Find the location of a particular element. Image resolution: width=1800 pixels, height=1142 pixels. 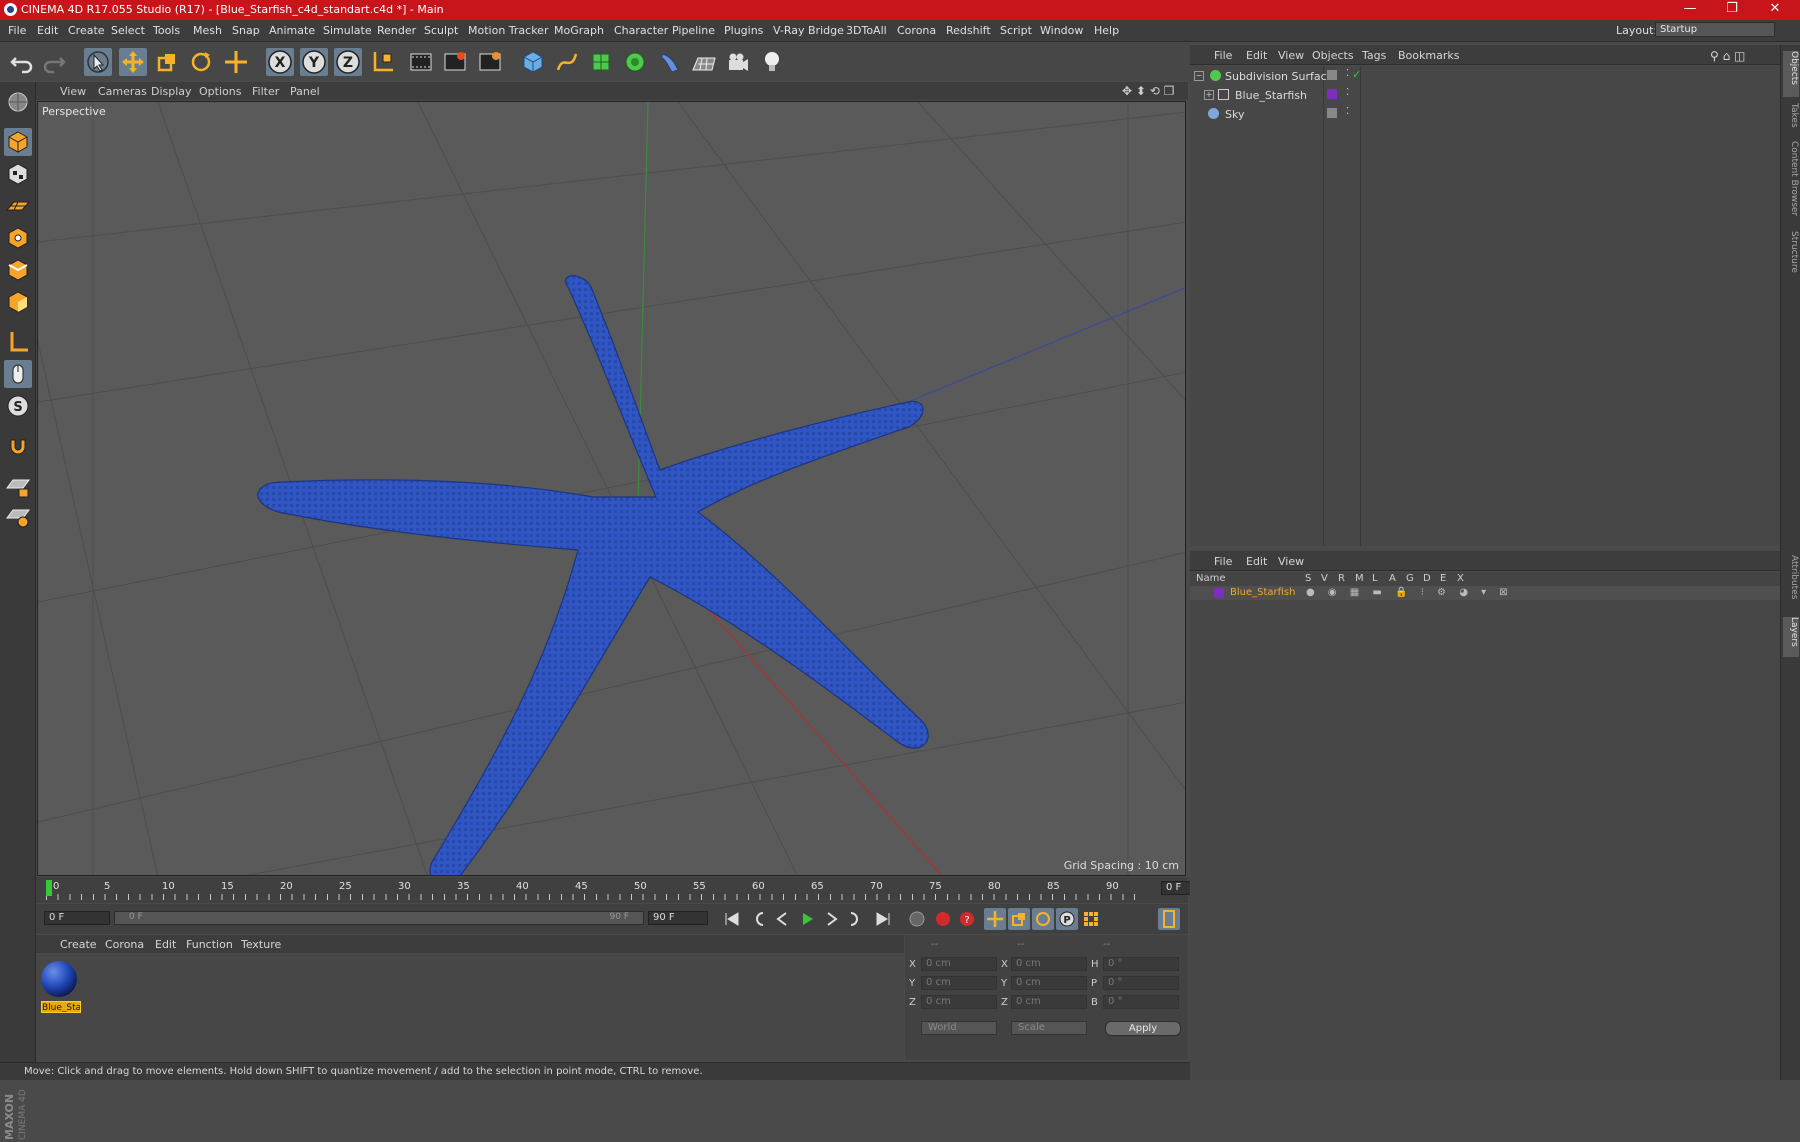

timeline-playhead is located at coordinates (49, 888).